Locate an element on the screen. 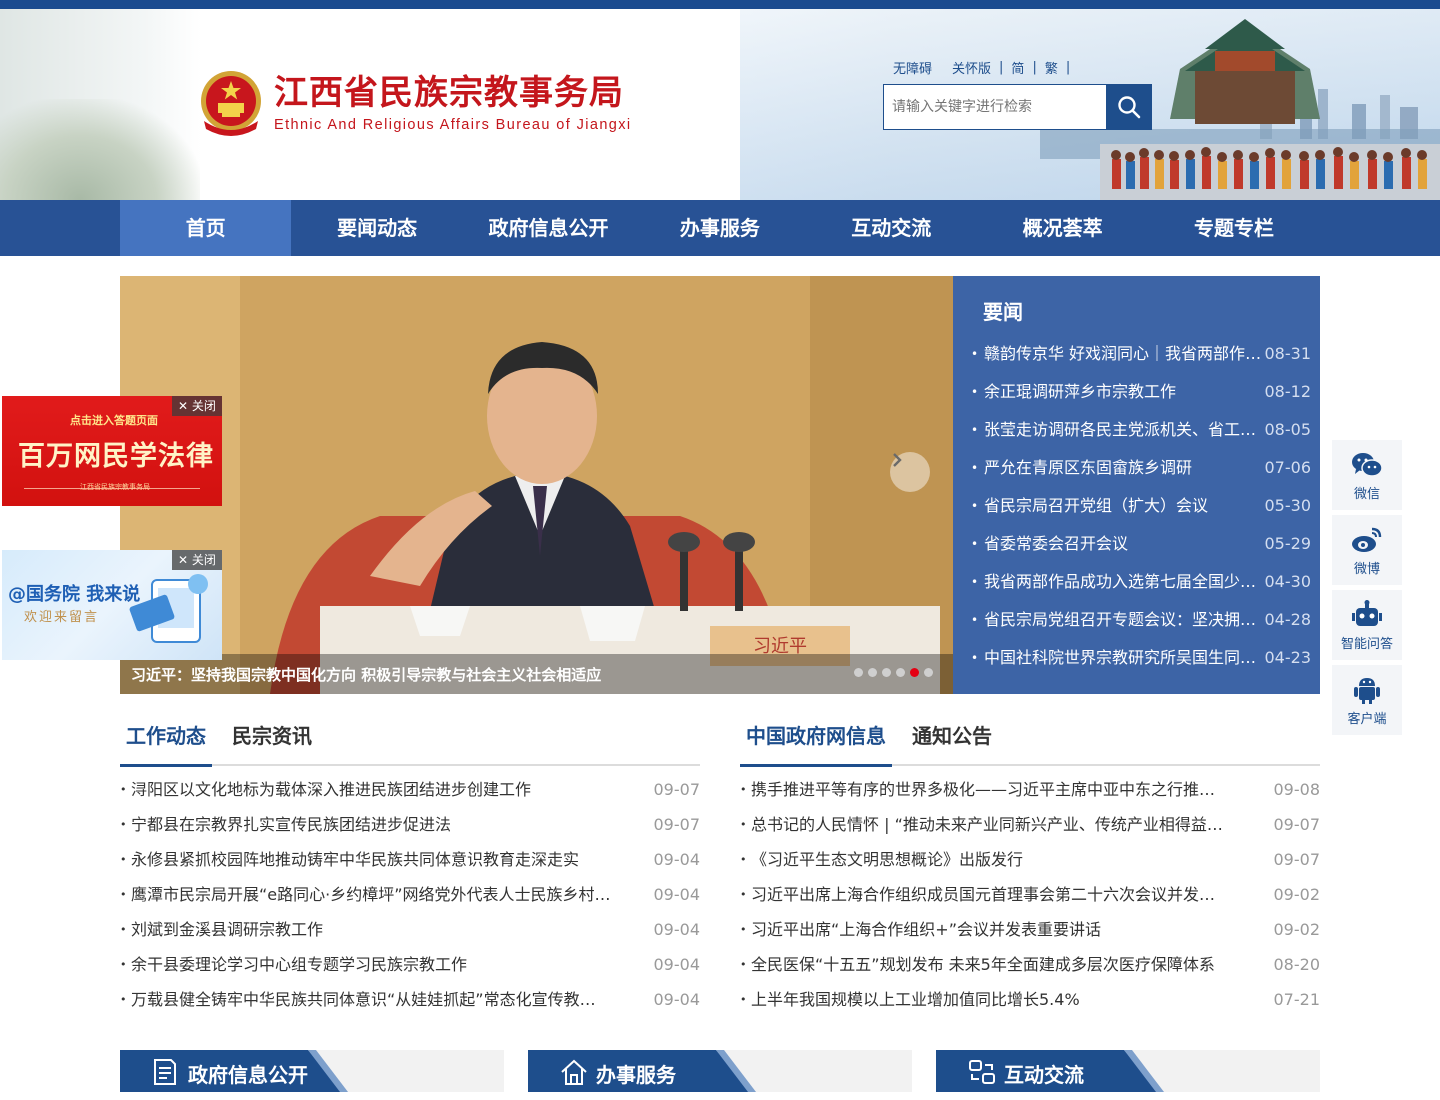 This screenshot has height=1100, width=1440. national-emblem-icon is located at coordinates (231, 103).